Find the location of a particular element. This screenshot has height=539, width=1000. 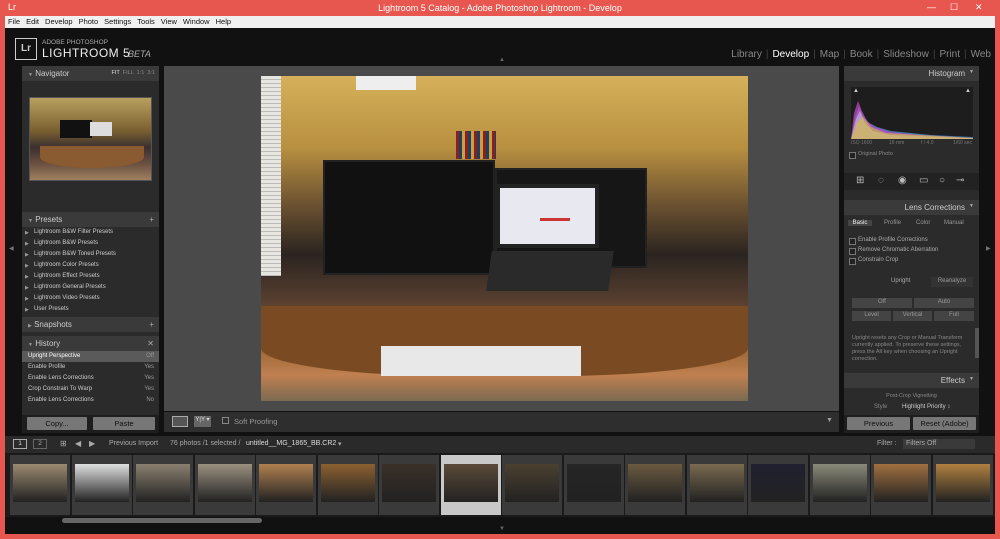

preset-folder: Lightroom Video Presets is located at coordinates (90, 298).